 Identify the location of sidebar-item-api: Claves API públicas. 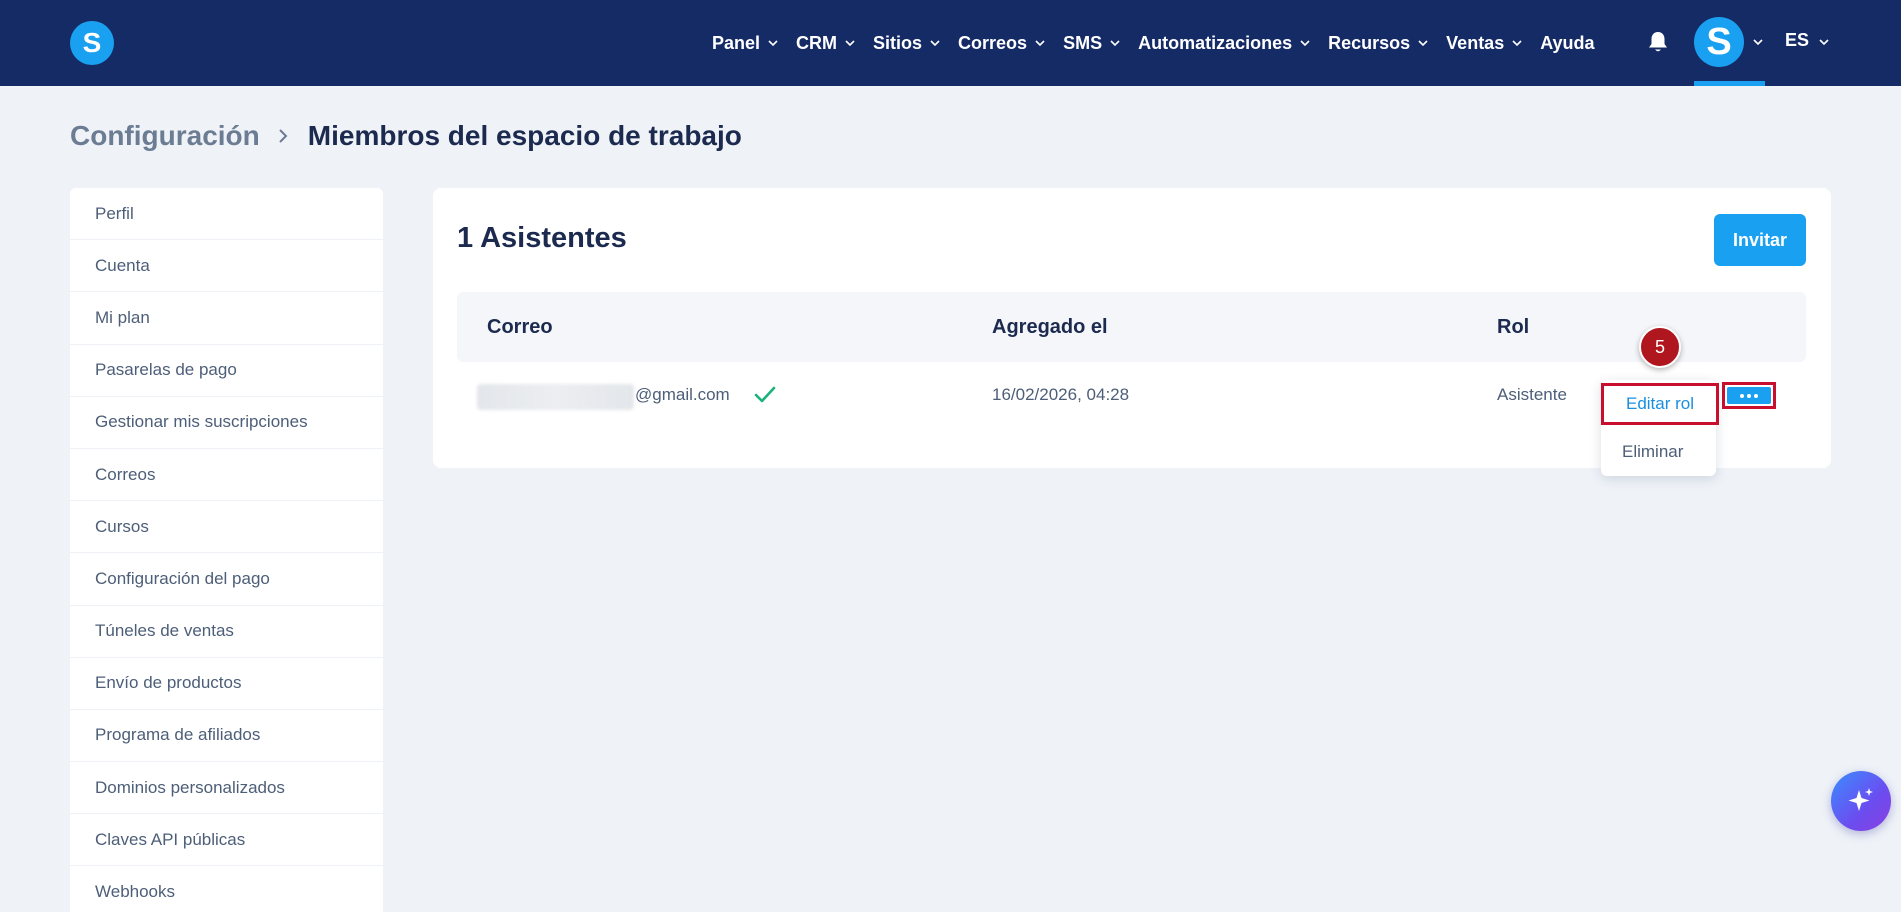
(226, 840).